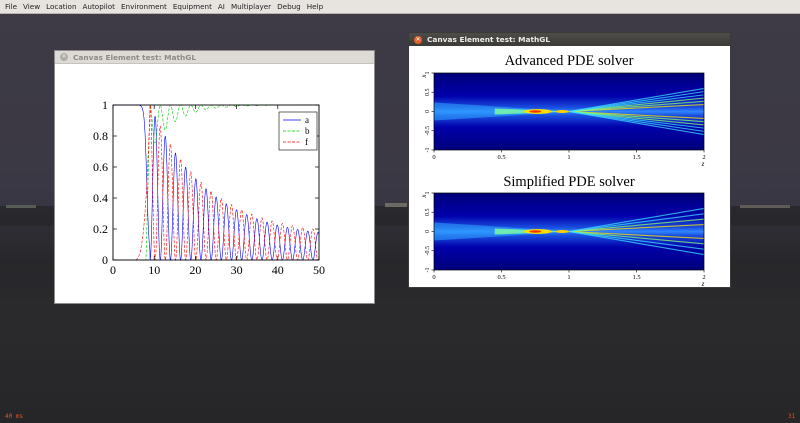  I want to click on y-tick-label: 0.4, so click(100, 198).